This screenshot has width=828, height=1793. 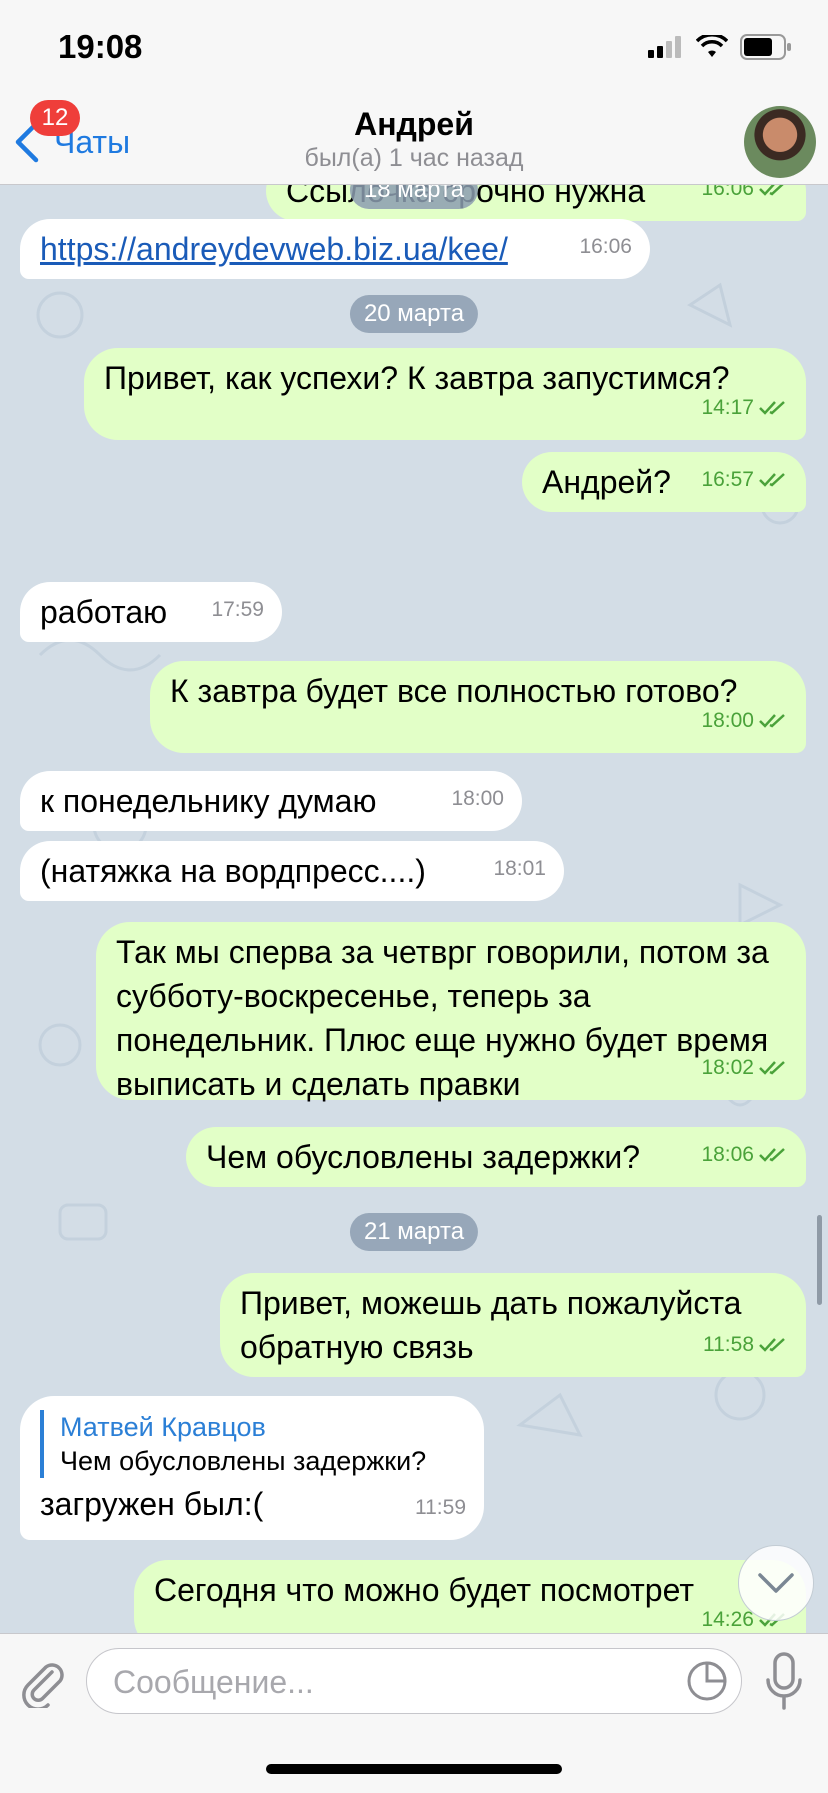 I want to click on chat-header: Чаты 12 Андрей был(а) 1 час назад, so click(x=414, y=138).